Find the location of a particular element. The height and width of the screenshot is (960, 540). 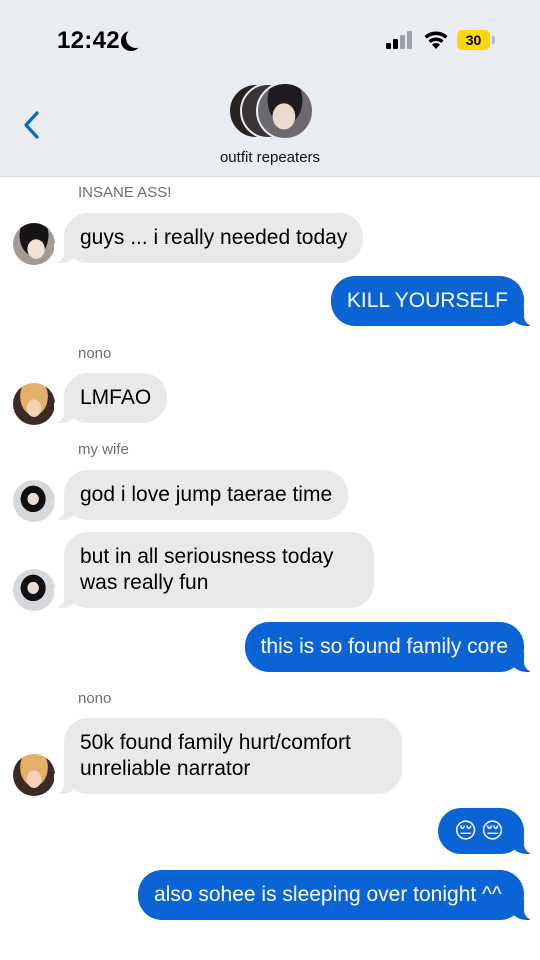

message-bubble-incoming: LMFAO is located at coordinates (110, 398).